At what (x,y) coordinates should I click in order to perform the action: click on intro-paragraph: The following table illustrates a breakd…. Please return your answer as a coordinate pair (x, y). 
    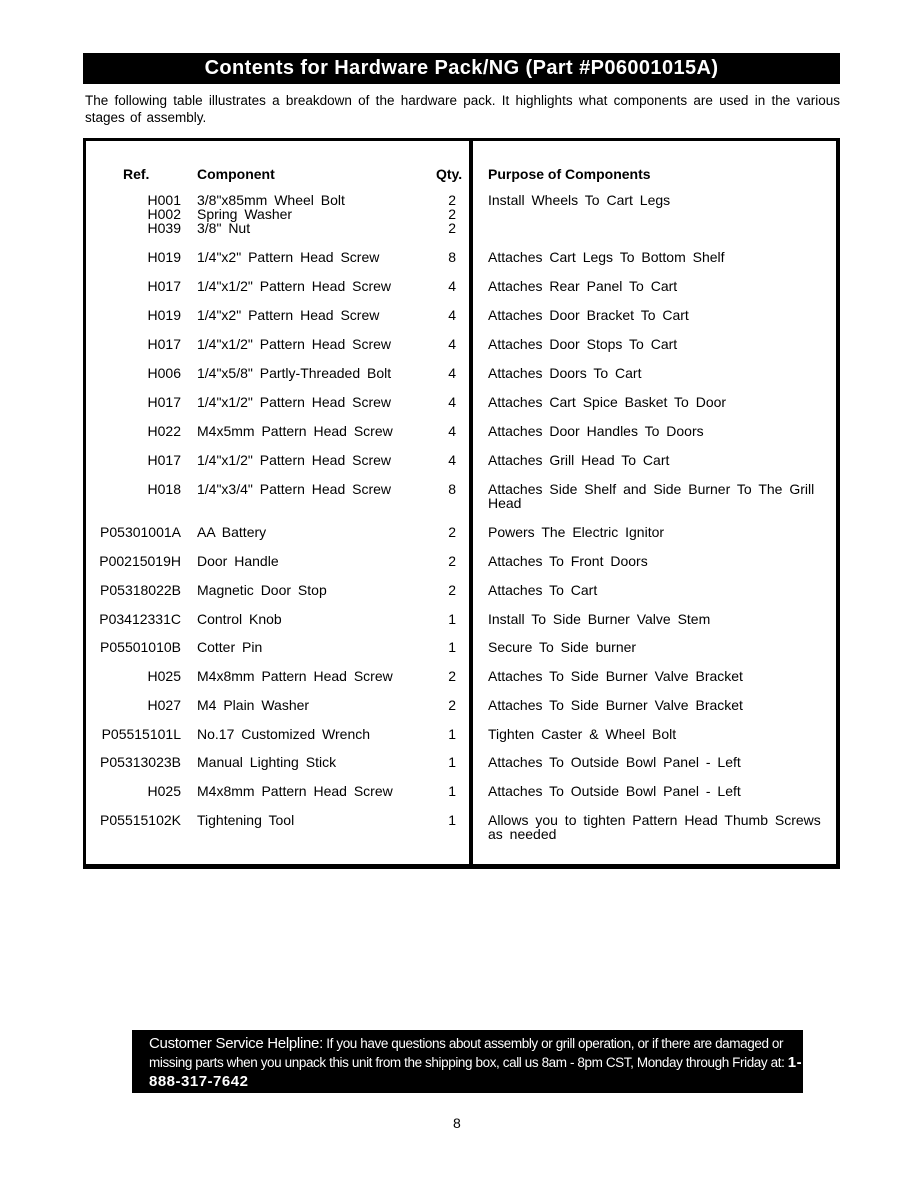
    Looking at the image, I should click on (462, 109).